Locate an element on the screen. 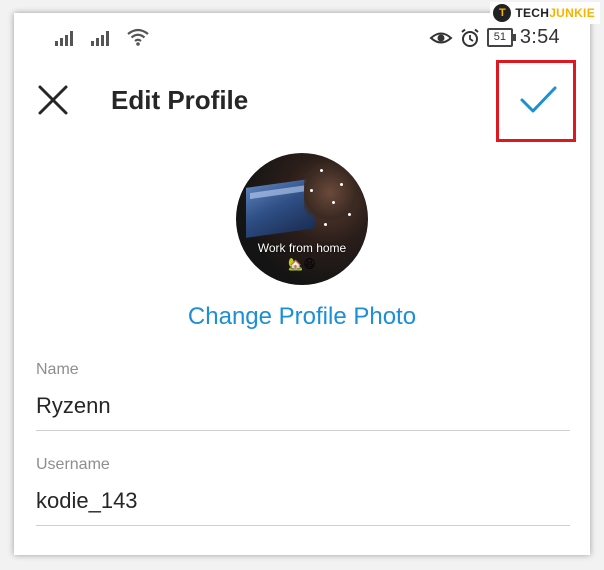  alarm-icon is located at coordinates (470, 37).